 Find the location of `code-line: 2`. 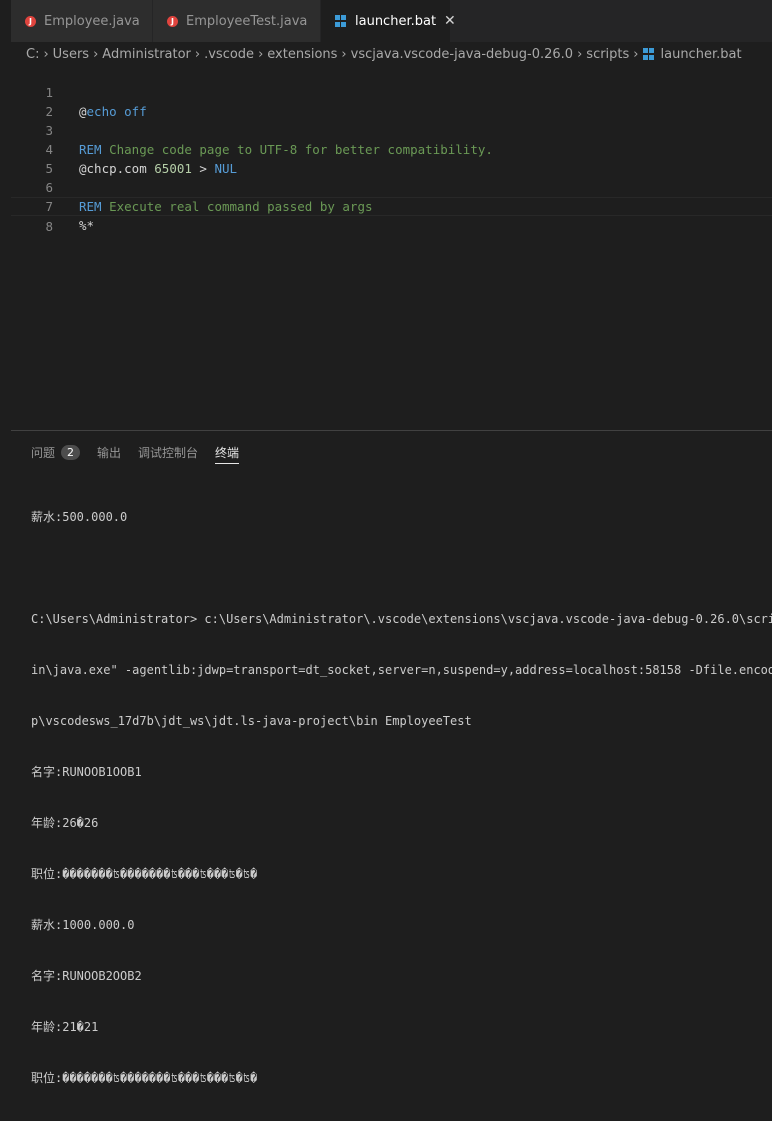

code-line: 2 is located at coordinates (391, 101).